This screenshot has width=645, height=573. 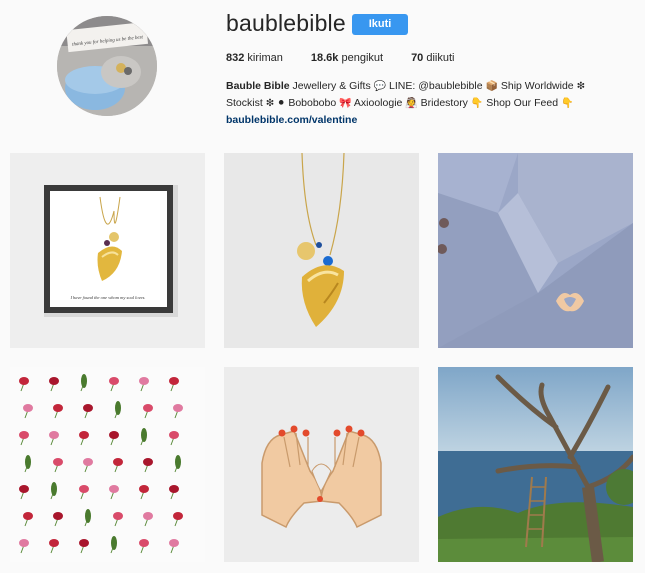 I want to click on posts-count: 832, so click(x=235, y=58).